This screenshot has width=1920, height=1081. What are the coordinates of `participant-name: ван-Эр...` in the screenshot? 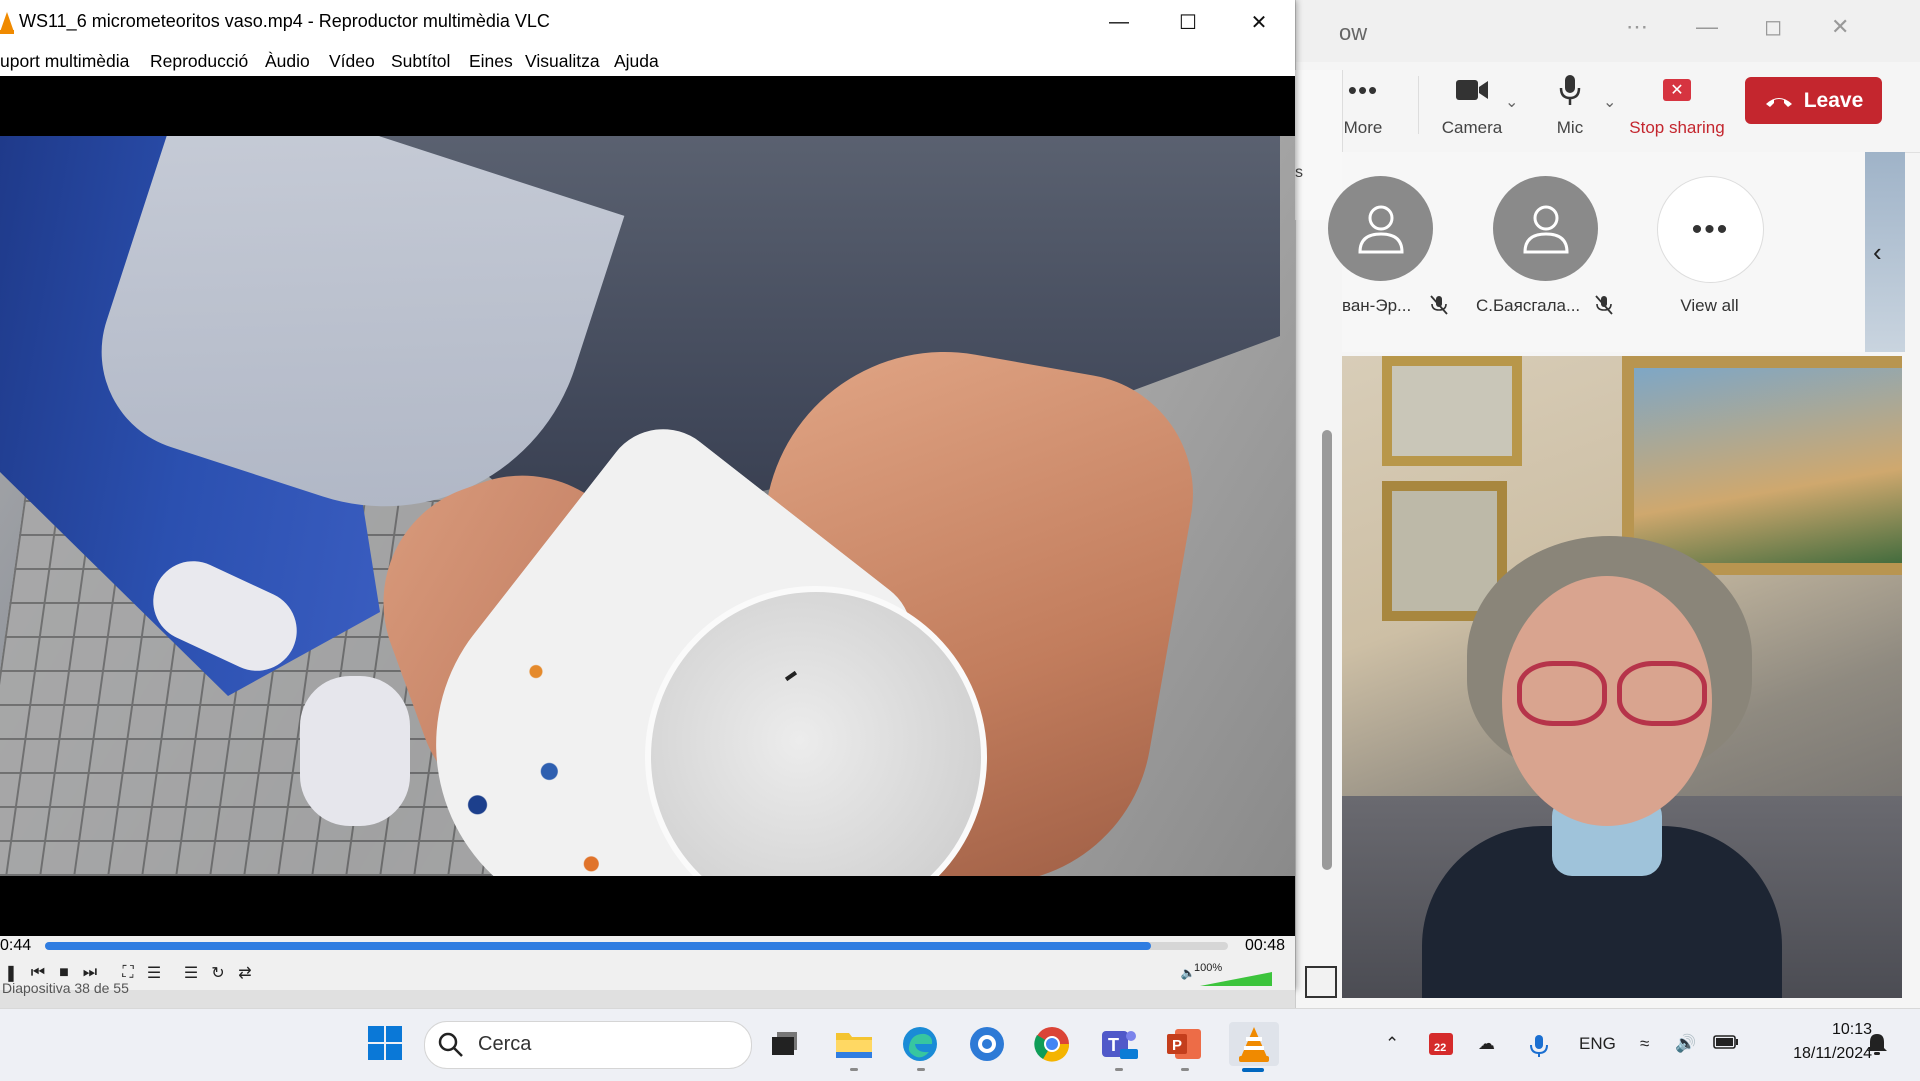 It's located at (1377, 305).